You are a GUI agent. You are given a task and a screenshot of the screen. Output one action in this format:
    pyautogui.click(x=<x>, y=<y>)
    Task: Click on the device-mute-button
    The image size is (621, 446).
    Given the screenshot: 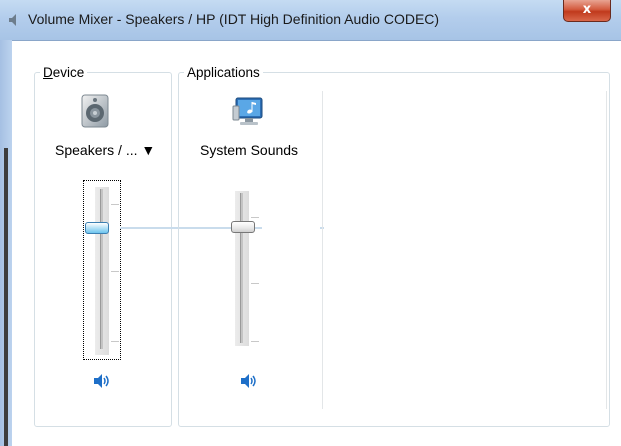 What is the action you would take?
    pyautogui.click(x=102, y=381)
    